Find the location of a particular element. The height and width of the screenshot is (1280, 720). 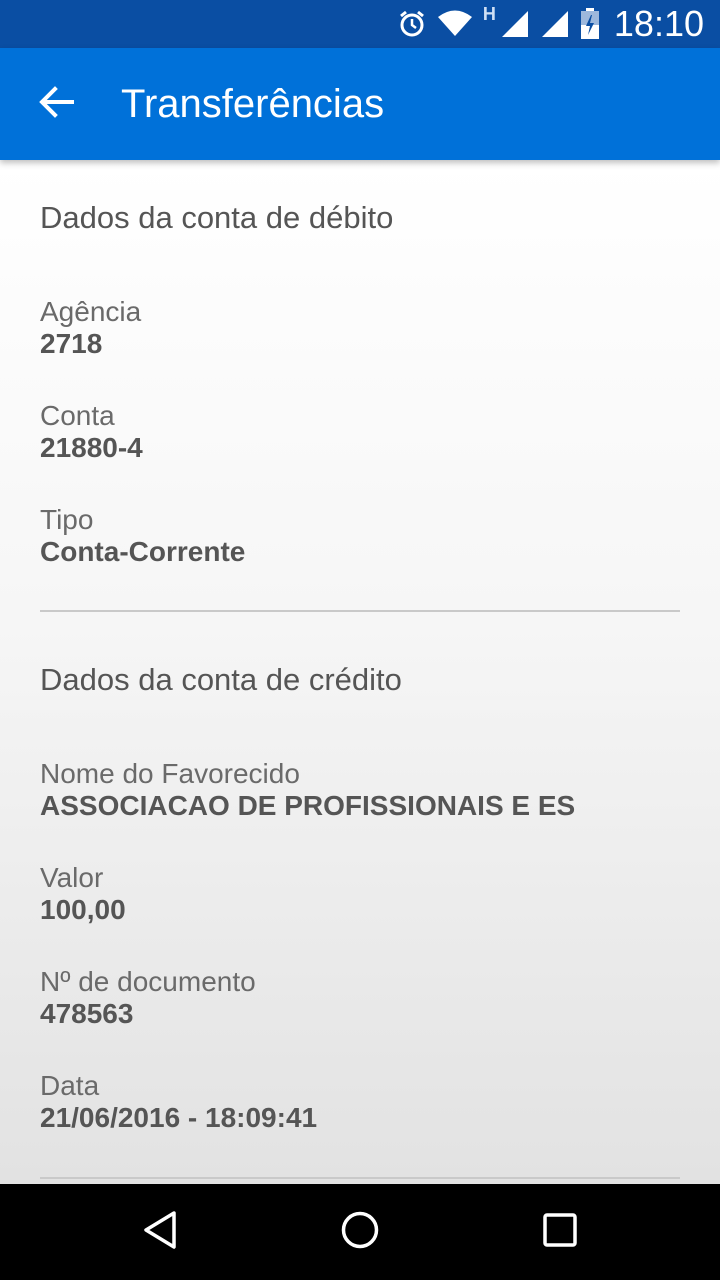

battery-icon is located at coordinates (590, 24).